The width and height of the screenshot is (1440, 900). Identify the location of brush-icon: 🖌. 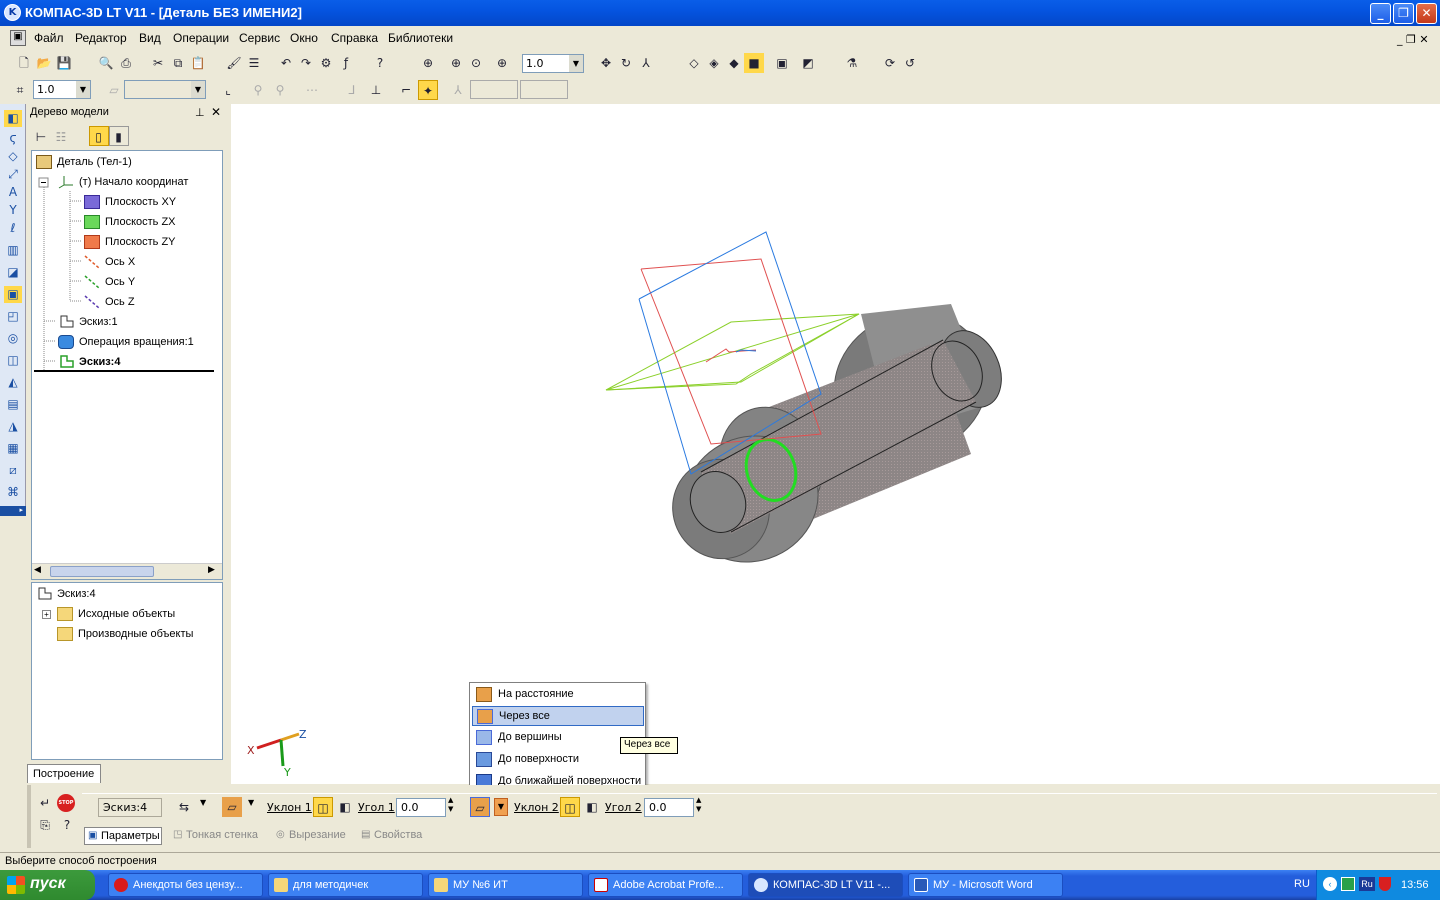
(234, 63).